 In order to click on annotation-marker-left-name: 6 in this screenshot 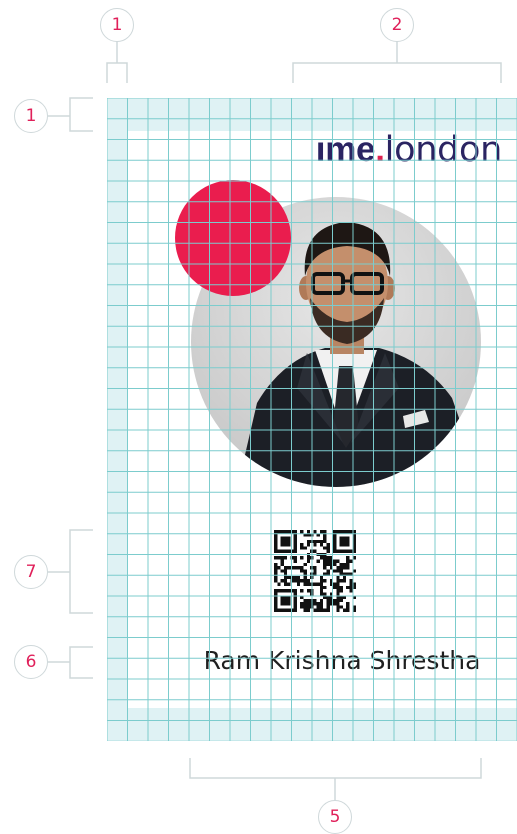, I will do `click(31, 662)`.